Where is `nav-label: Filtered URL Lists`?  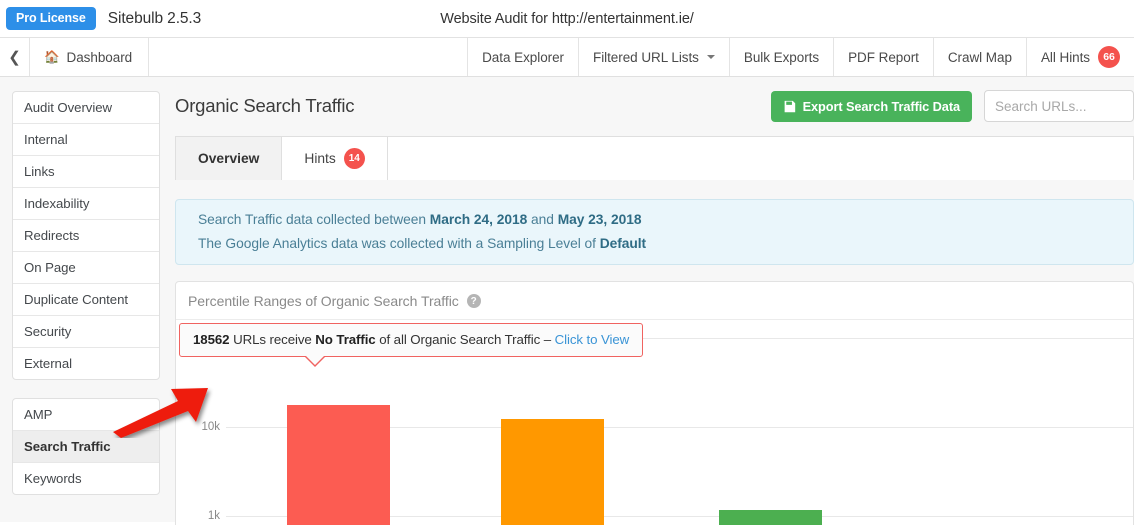 nav-label: Filtered URL Lists is located at coordinates (646, 57).